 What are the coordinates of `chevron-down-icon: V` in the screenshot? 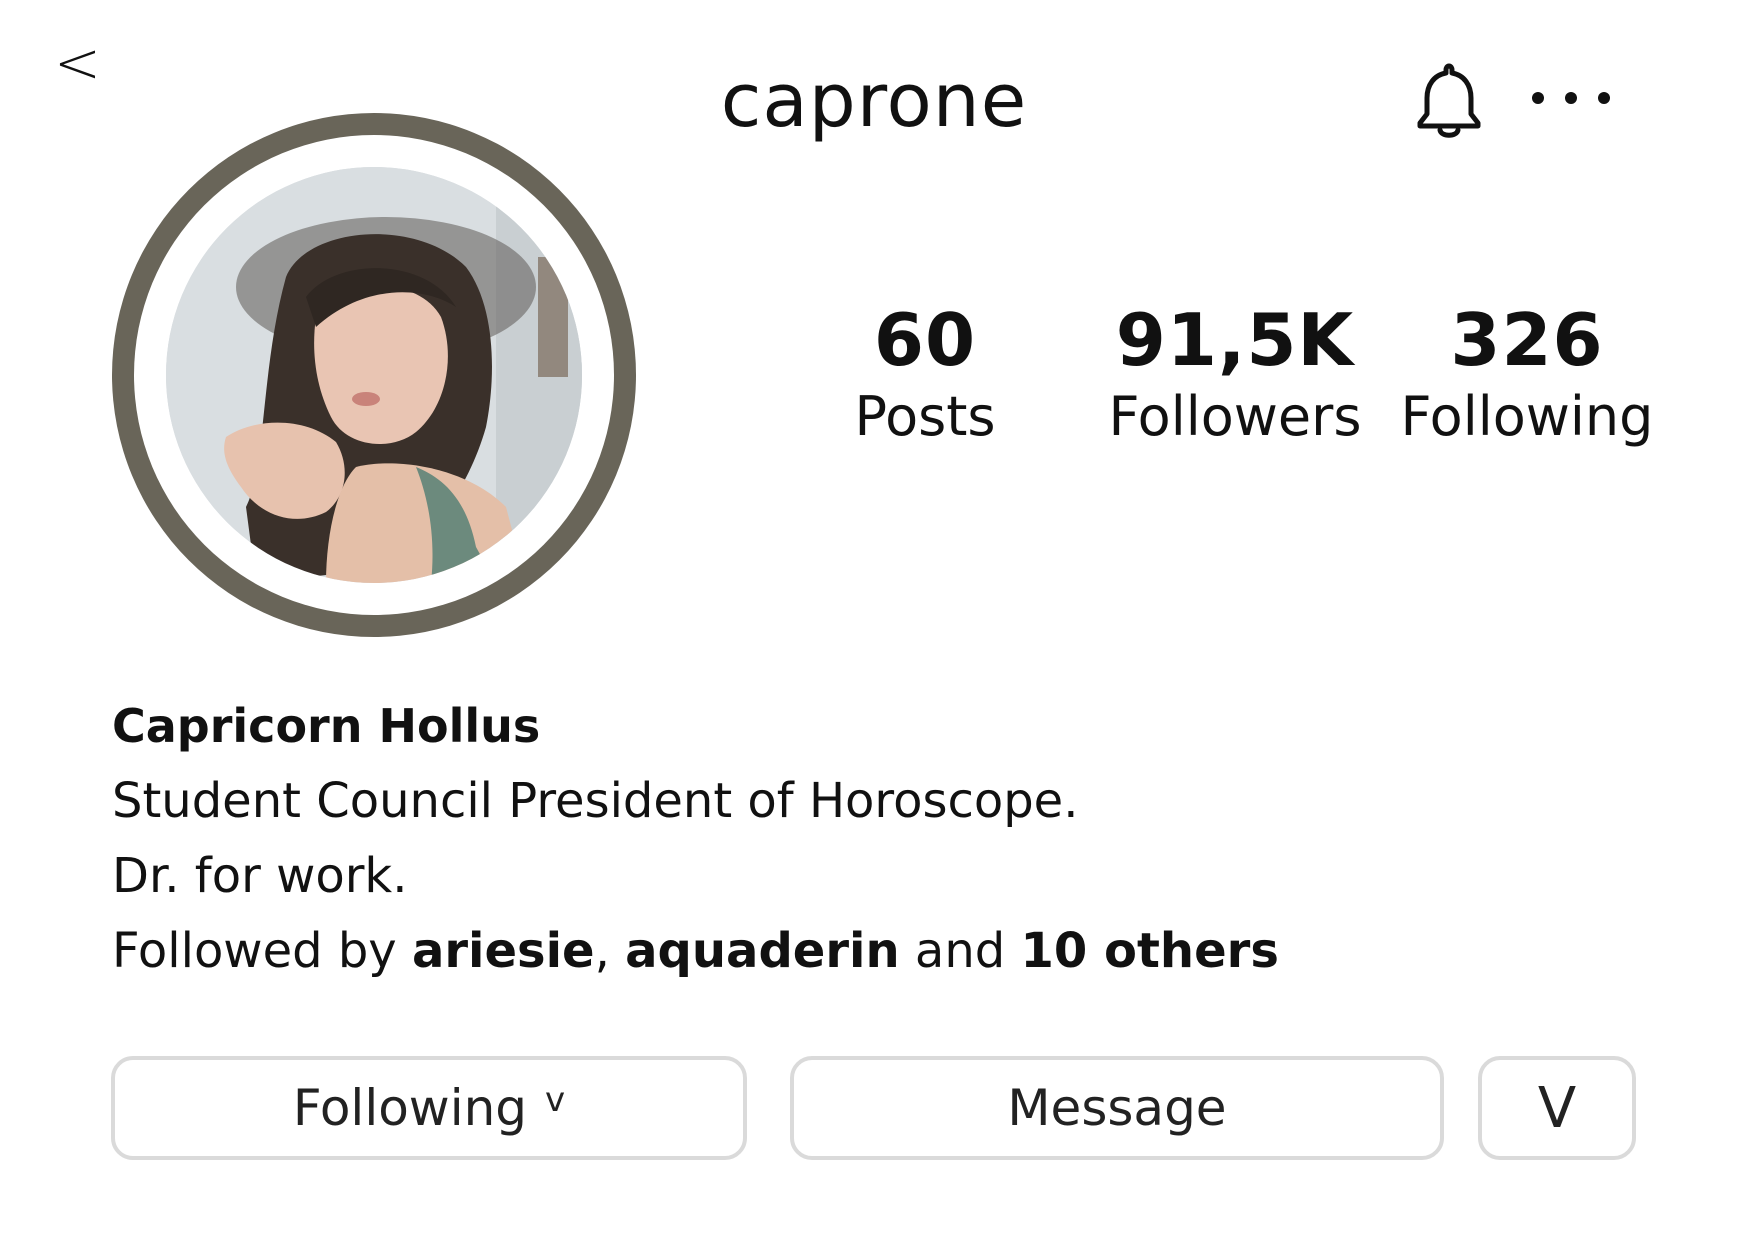 It's located at (1557, 1108).